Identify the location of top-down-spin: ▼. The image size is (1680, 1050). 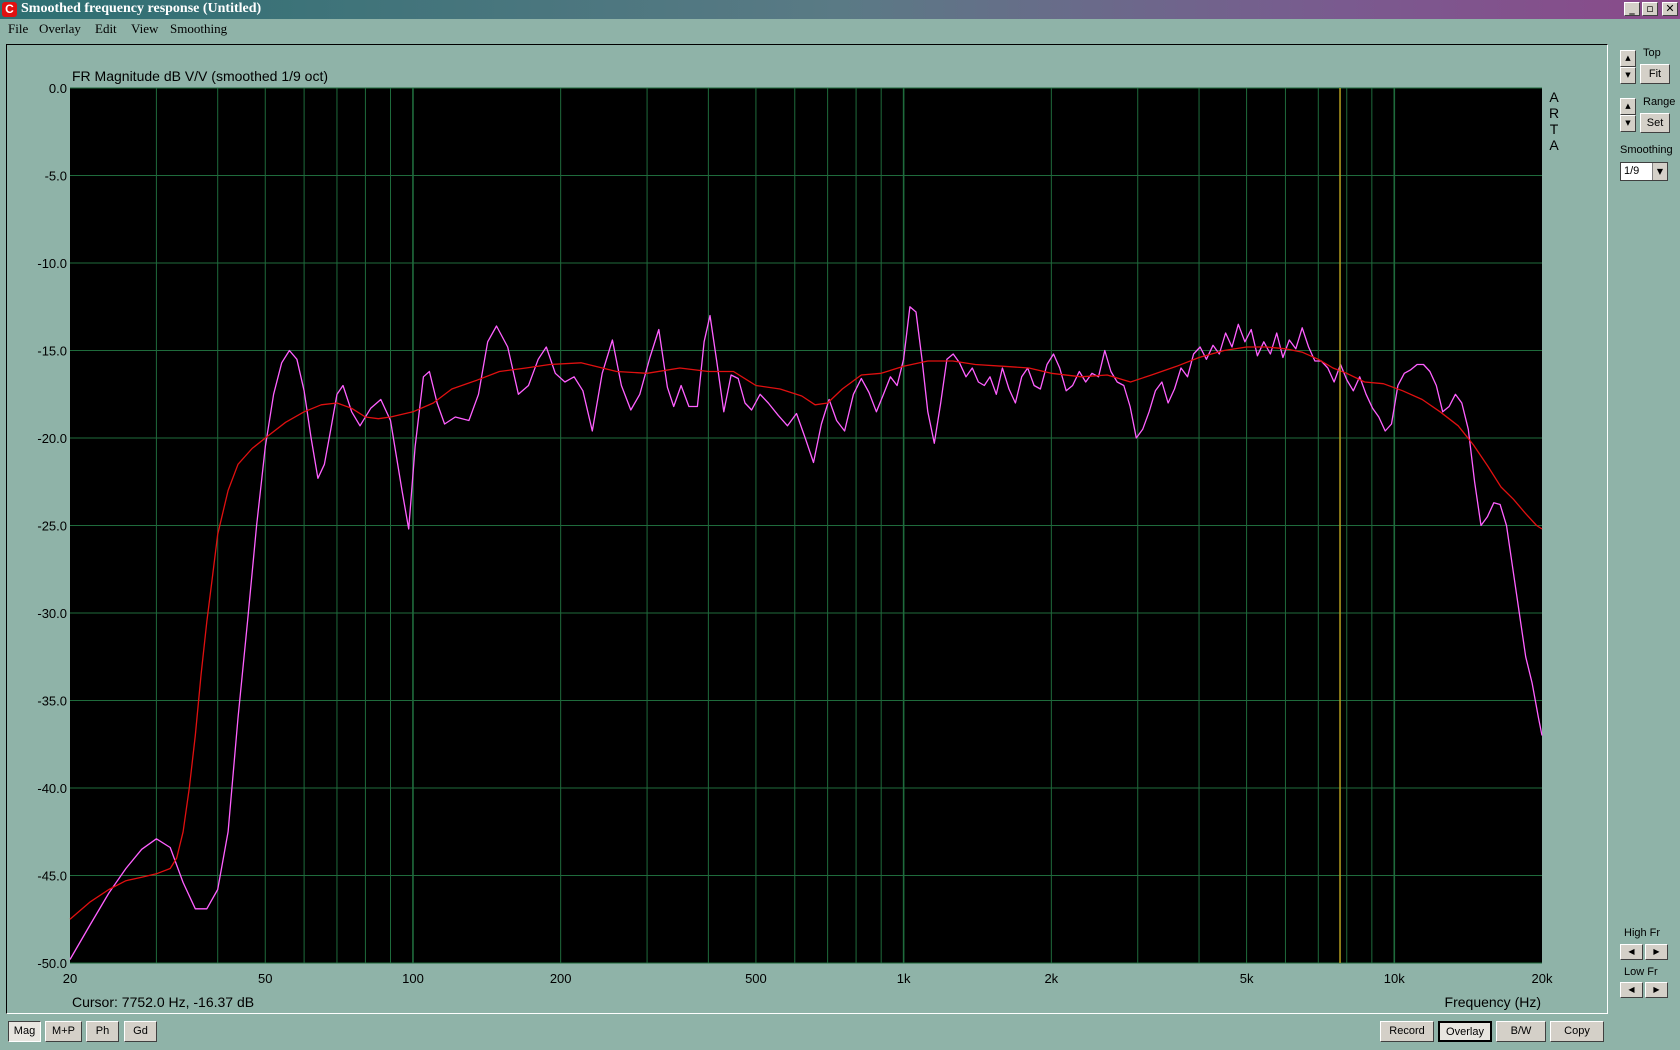
(1628, 75).